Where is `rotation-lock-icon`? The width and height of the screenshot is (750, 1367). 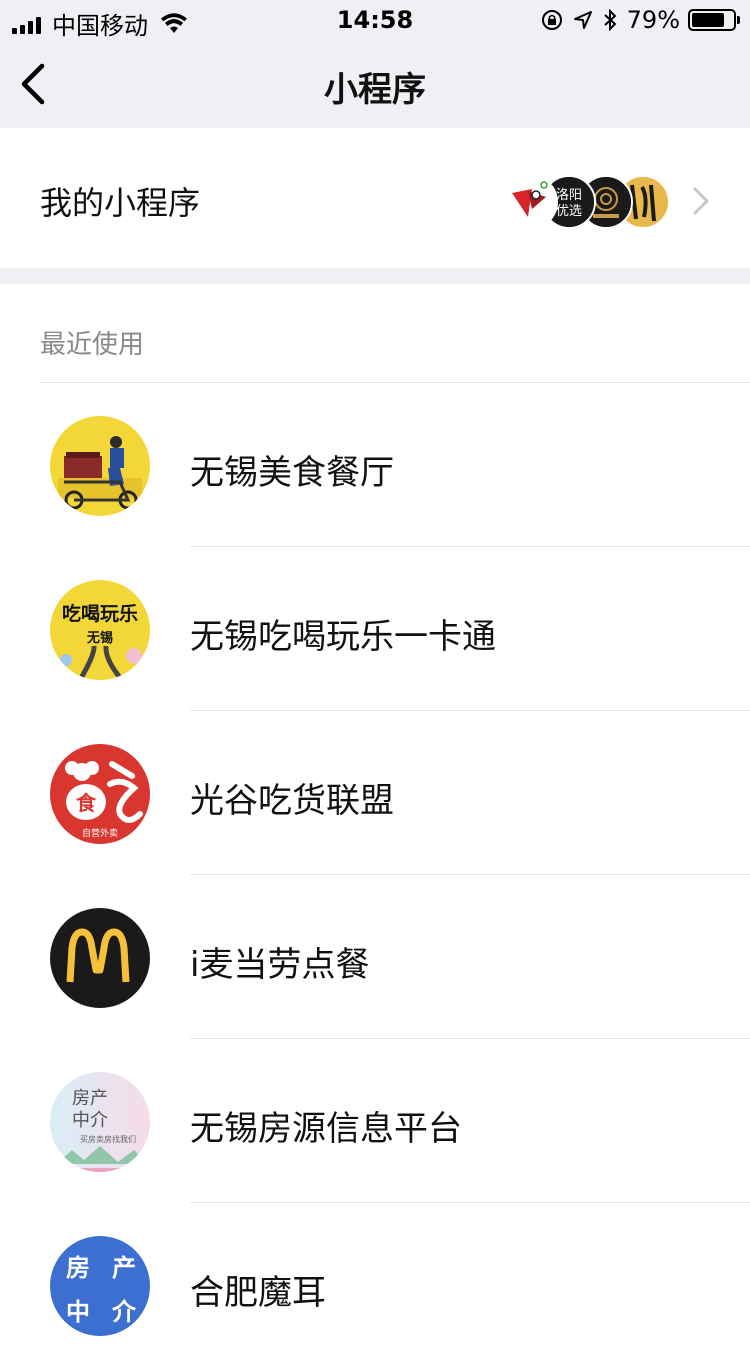
rotation-lock-icon is located at coordinates (551, 20).